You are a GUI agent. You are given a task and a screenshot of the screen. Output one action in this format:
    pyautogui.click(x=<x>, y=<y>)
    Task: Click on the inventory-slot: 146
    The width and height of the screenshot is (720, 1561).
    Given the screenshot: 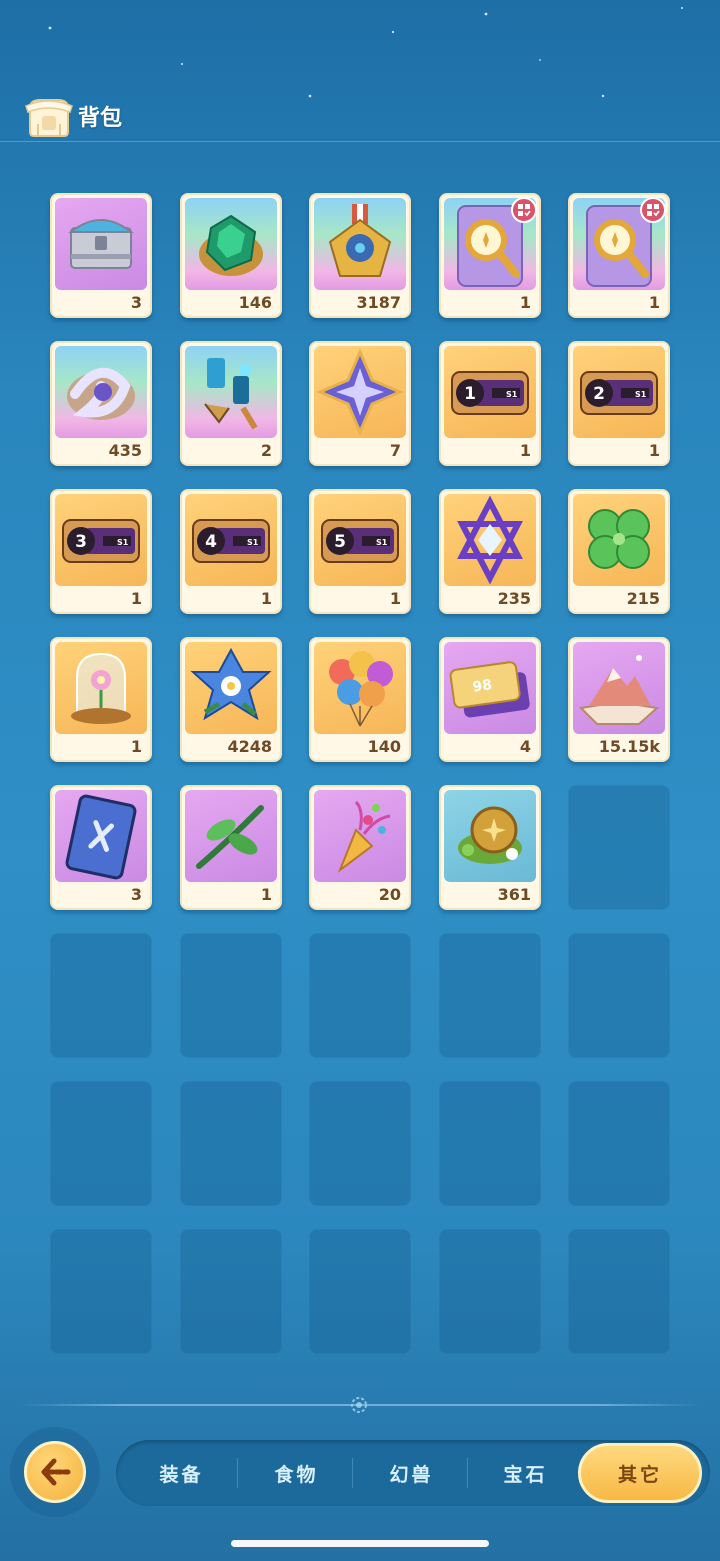 What is the action you would take?
    pyautogui.click(x=231, y=255)
    